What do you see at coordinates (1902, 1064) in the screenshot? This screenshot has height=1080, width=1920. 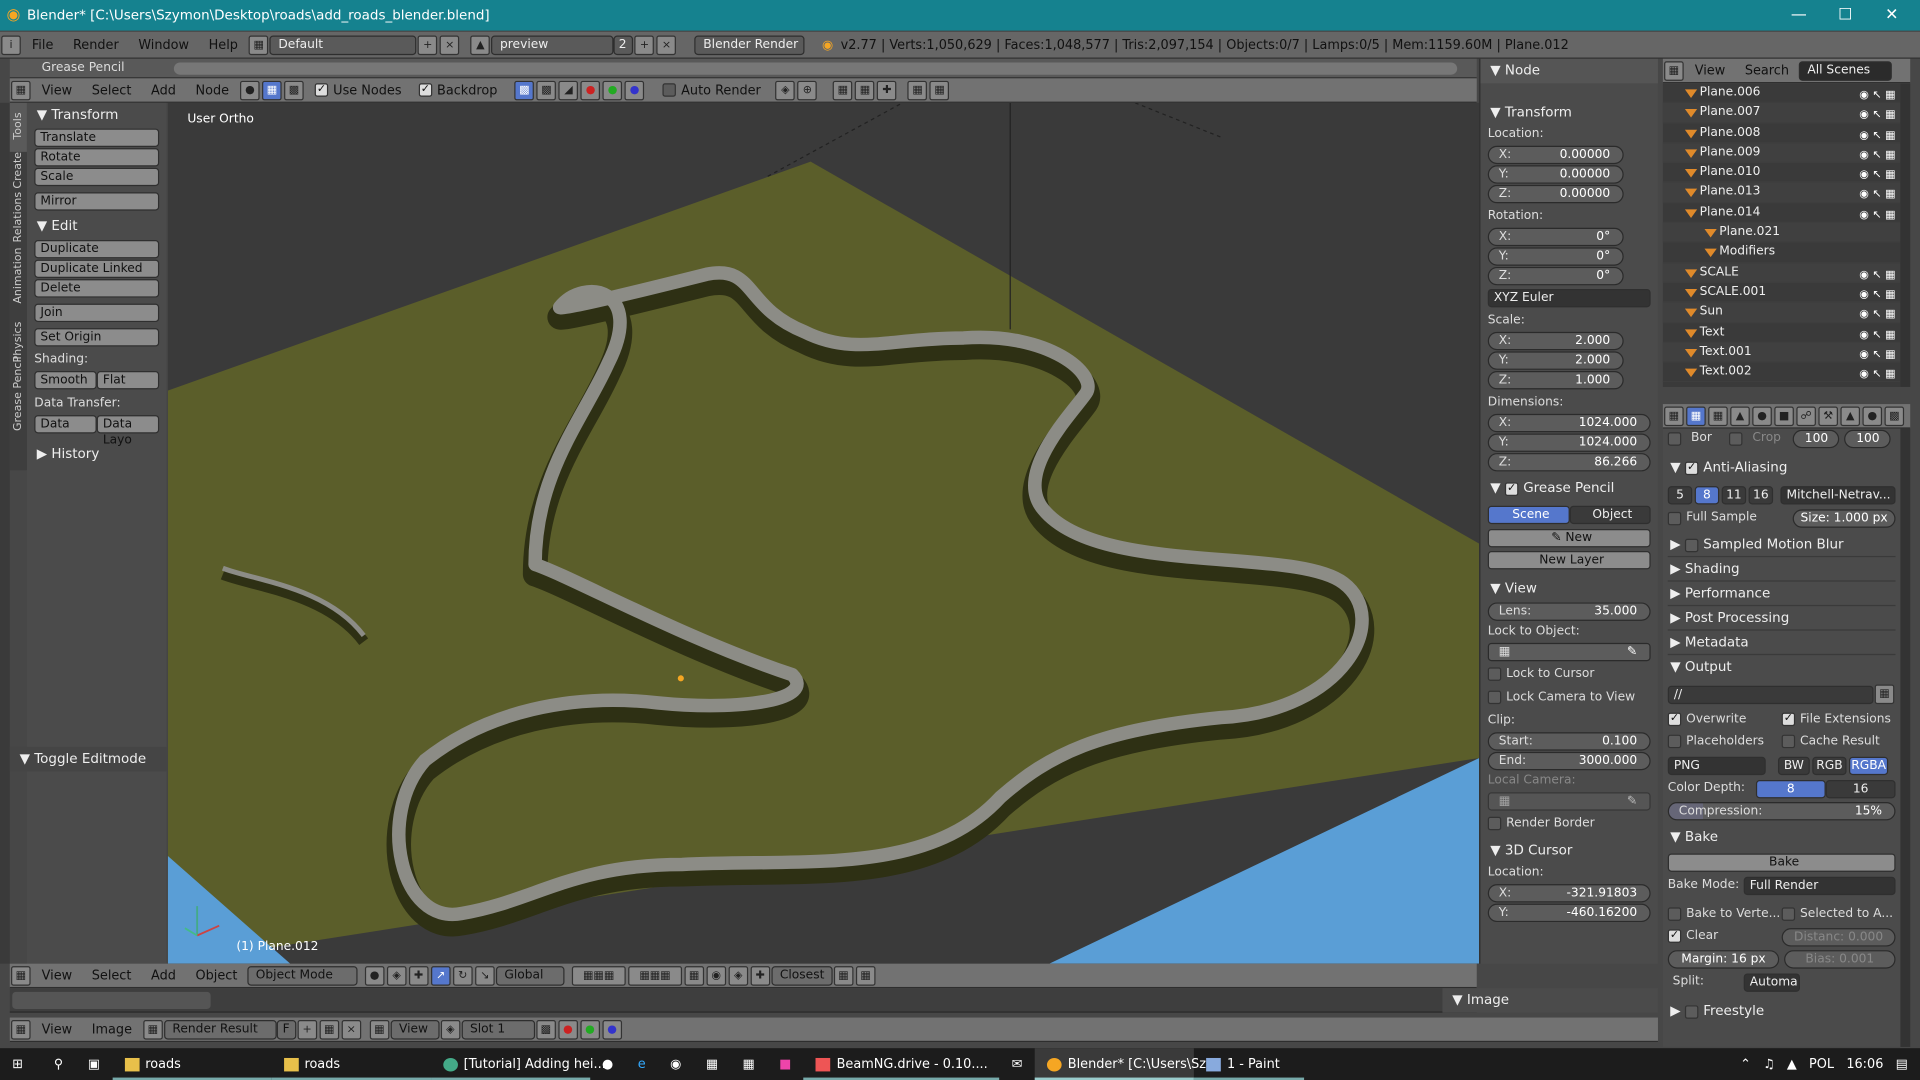 I see `notifications-icon: ▤` at bounding box center [1902, 1064].